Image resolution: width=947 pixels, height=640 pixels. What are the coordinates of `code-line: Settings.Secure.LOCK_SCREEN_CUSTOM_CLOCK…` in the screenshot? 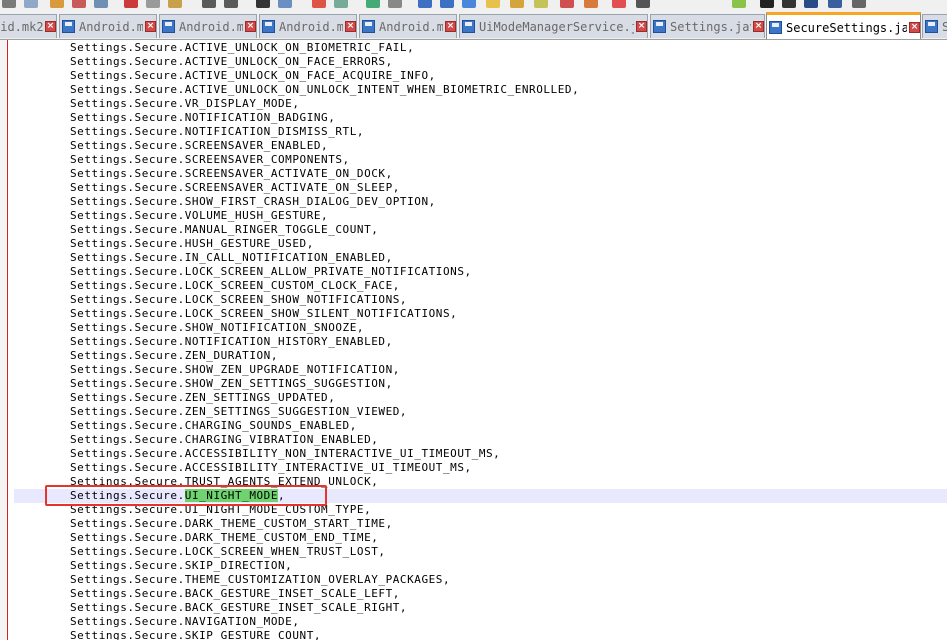 It's located at (480, 286).